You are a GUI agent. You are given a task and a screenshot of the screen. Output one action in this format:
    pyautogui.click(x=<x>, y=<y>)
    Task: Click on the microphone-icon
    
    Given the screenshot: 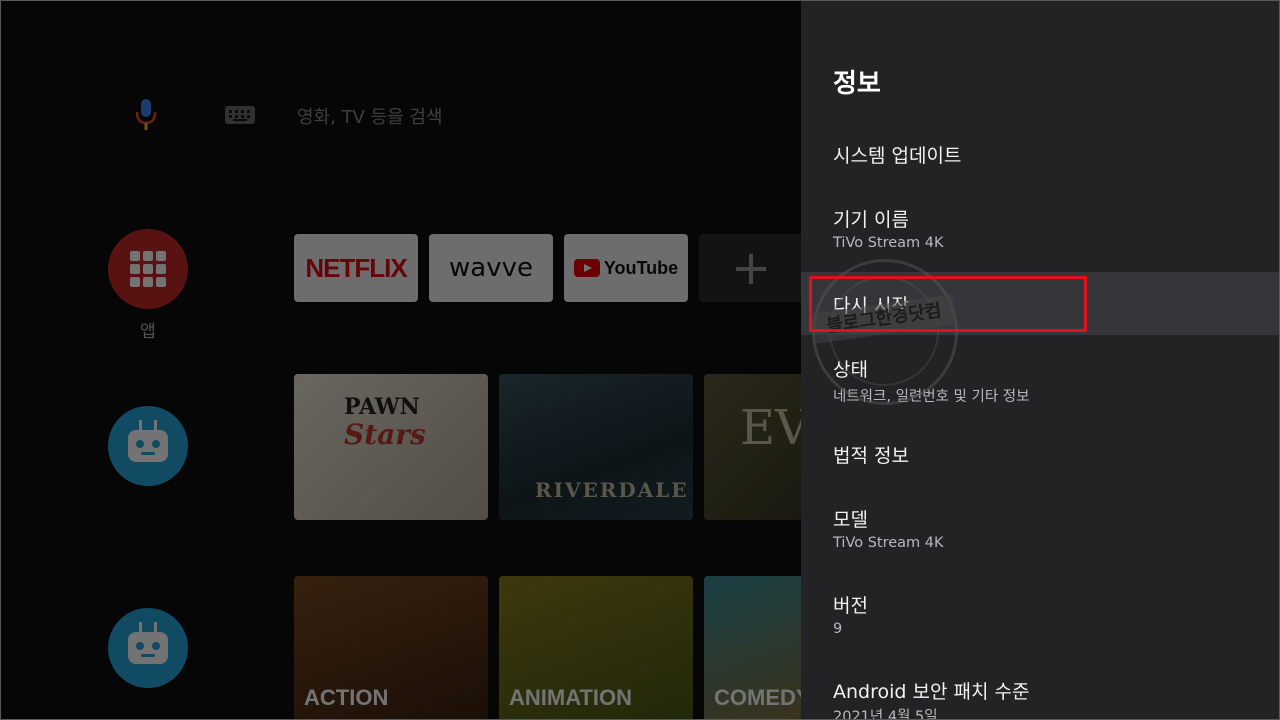 What is the action you would take?
    pyautogui.click(x=146, y=115)
    